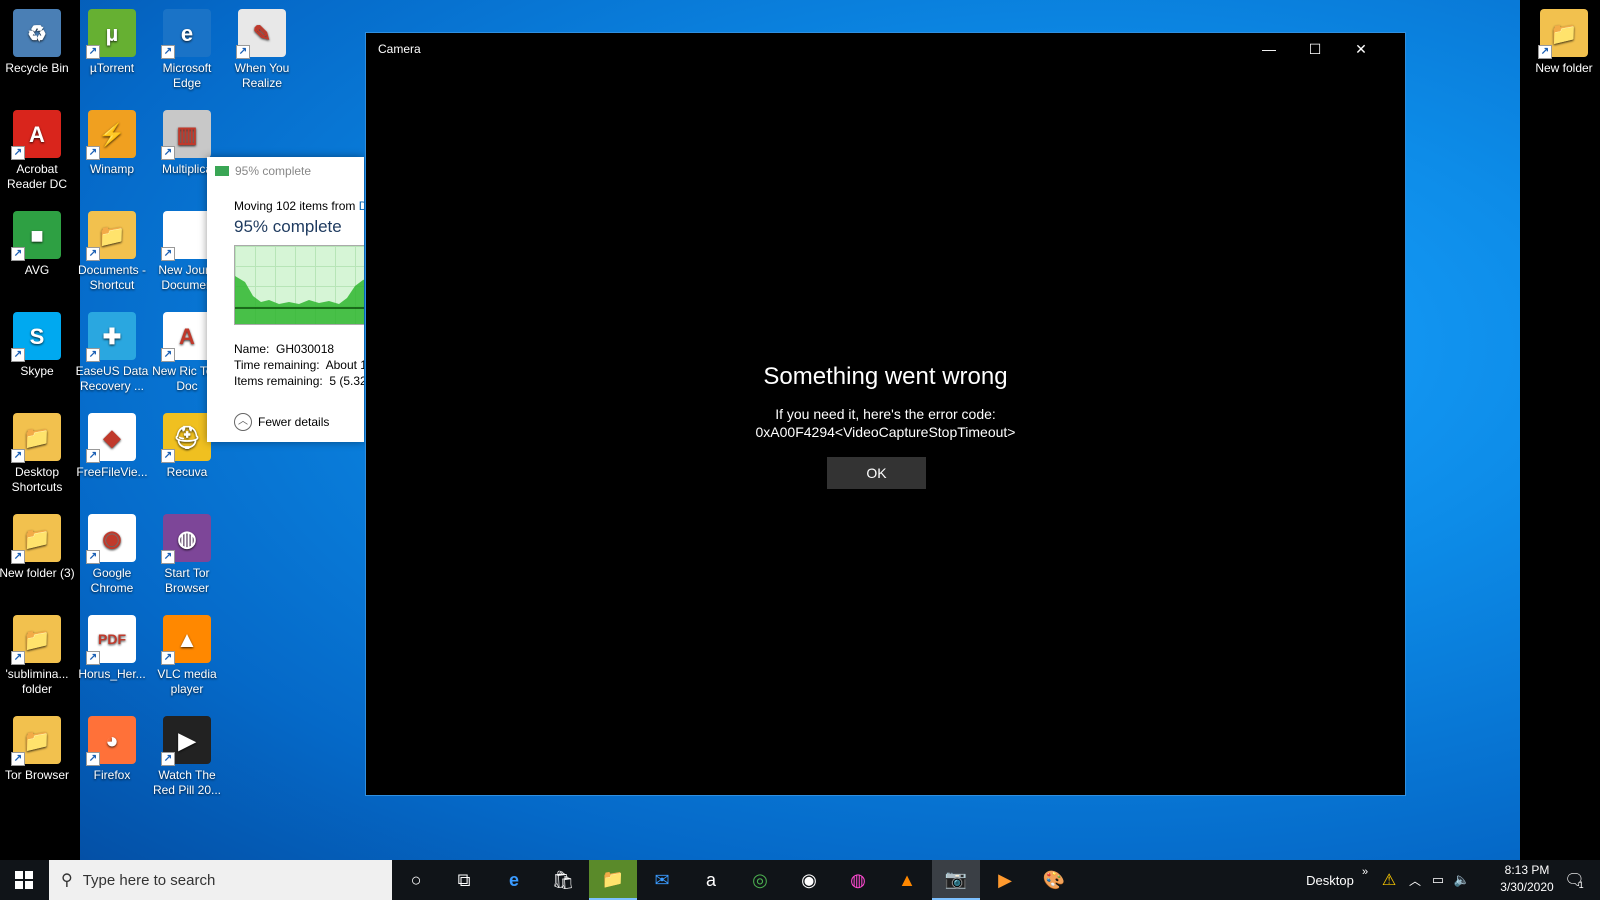 This screenshot has width=1600, height=900. I want to click on edge-taskbar-icon: e, so click(514, 880).